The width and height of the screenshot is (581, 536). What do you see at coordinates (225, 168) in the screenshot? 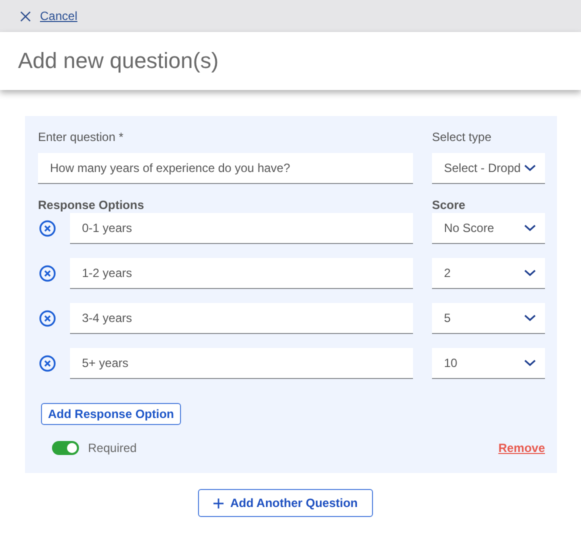
I see `question-field: How many years of experience do you have?` at bounding box center [225, 168].